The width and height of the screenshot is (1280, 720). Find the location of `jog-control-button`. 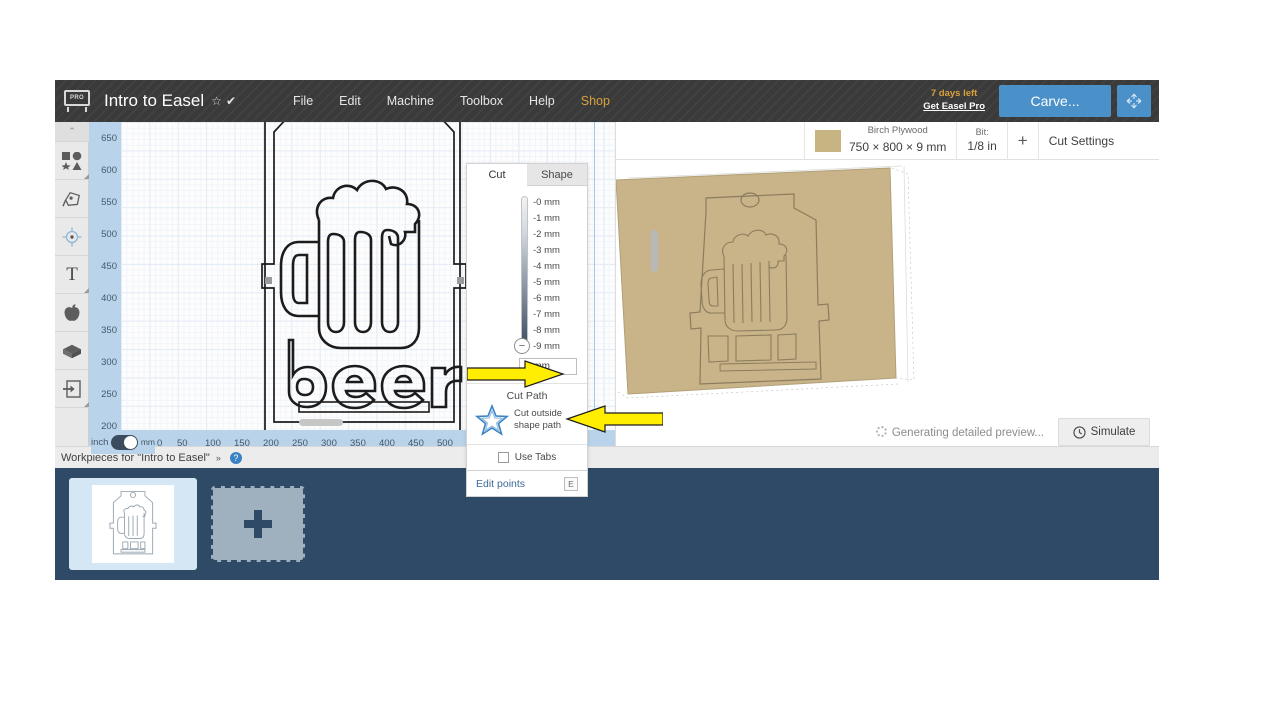

jog-control-button is located at coordinates (1134, 101).